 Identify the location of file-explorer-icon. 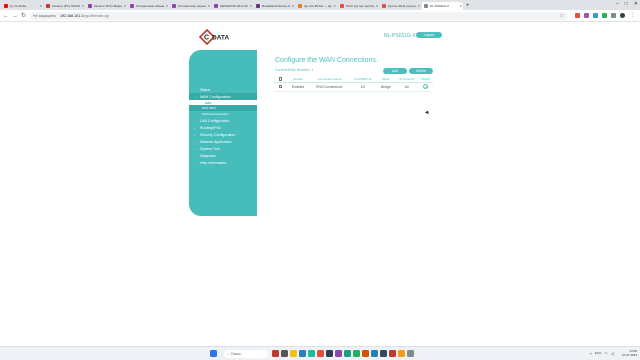
(293, 353).